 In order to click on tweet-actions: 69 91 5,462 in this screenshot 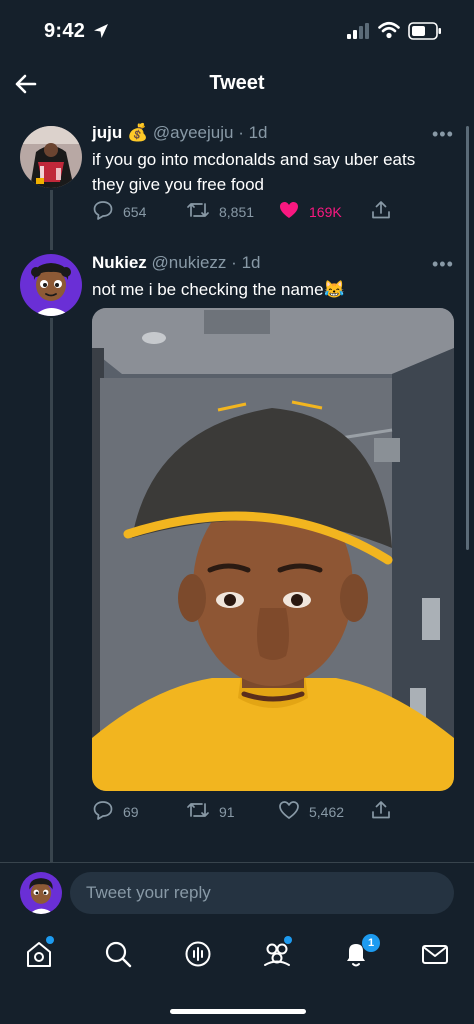, I will do `click(247, 812)`.